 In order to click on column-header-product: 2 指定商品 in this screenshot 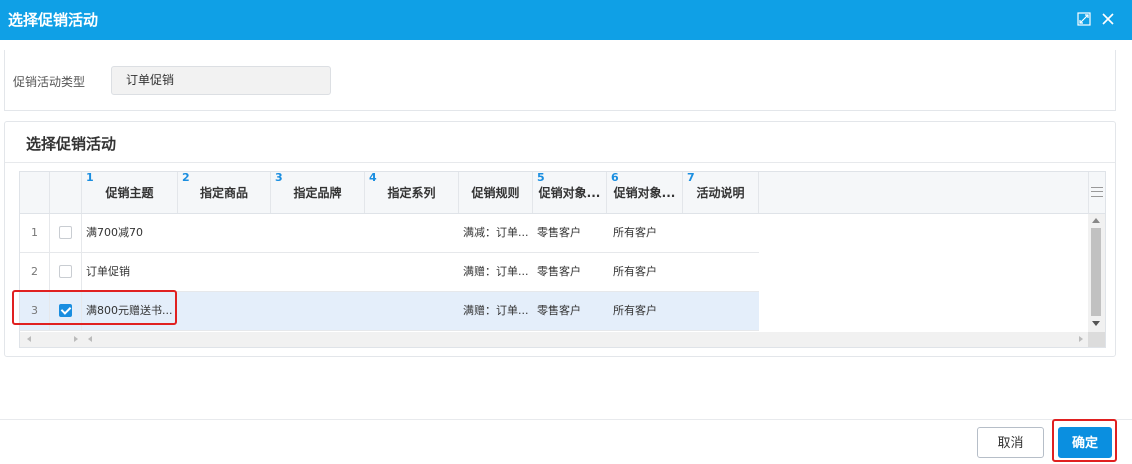, I will do `click(224, 192)`.